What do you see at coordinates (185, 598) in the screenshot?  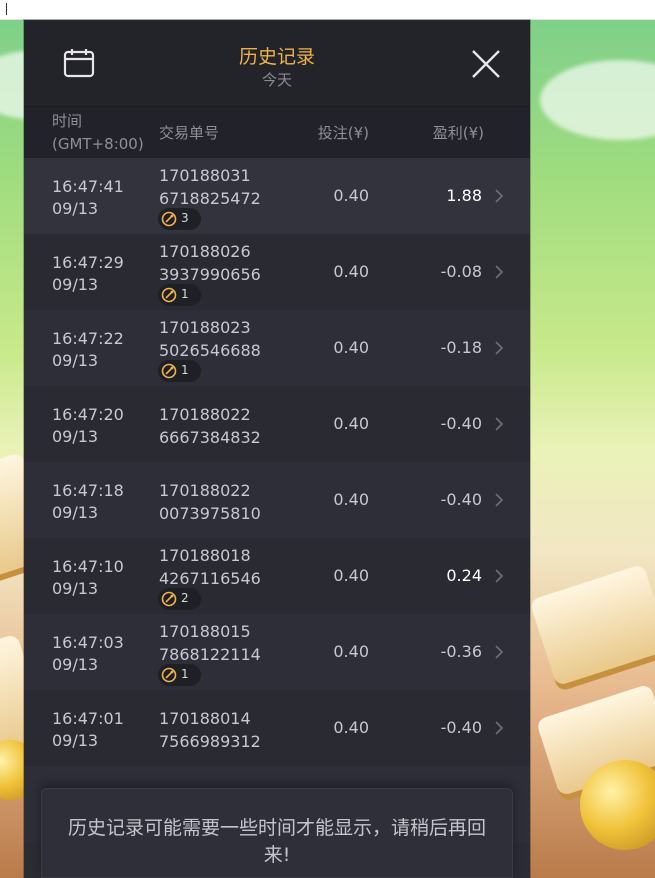 I see `free-spin-count: 2` at bounding box center [185, 598].